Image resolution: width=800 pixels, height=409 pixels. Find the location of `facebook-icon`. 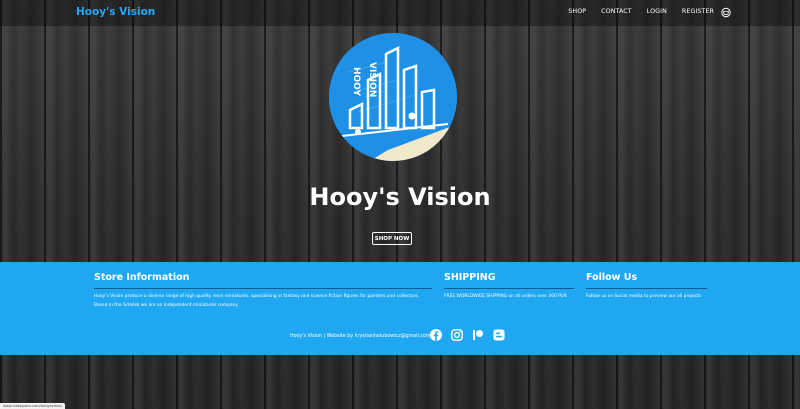

facebook-icon is located at coordinates (436, 335).